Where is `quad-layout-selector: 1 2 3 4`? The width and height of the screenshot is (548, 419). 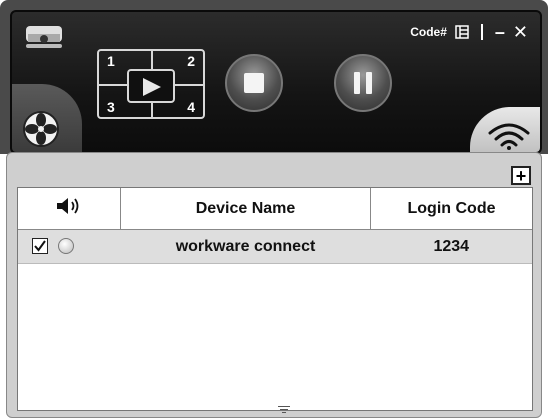 quad-layout-selector: 1 2 3 4 is located at coordinates (151, 84).